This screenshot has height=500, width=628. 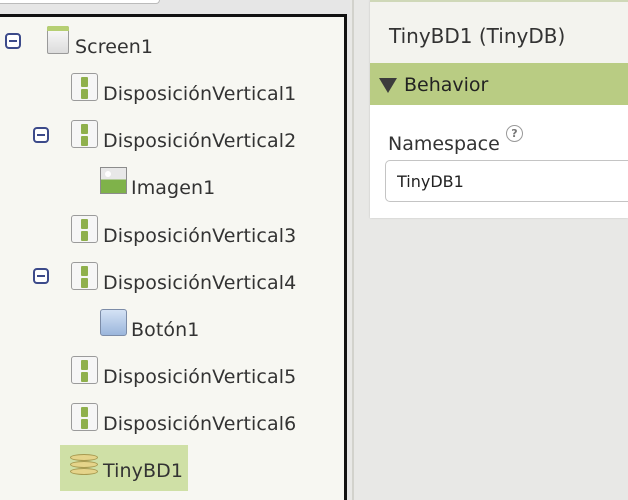 I want to click on properties-header: TinyBD1 (TinyDB), so click(x=499, y=31).